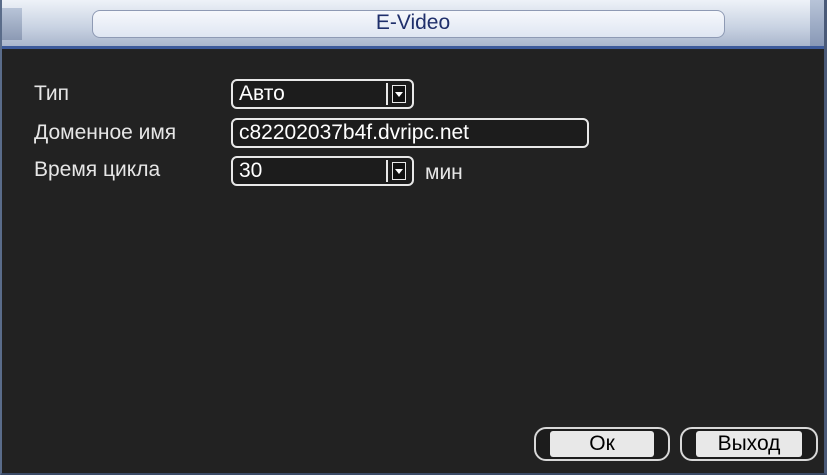 The image size is (827, 475). I want to click on cycle-time-dropdown: 30, so click(322, 171).